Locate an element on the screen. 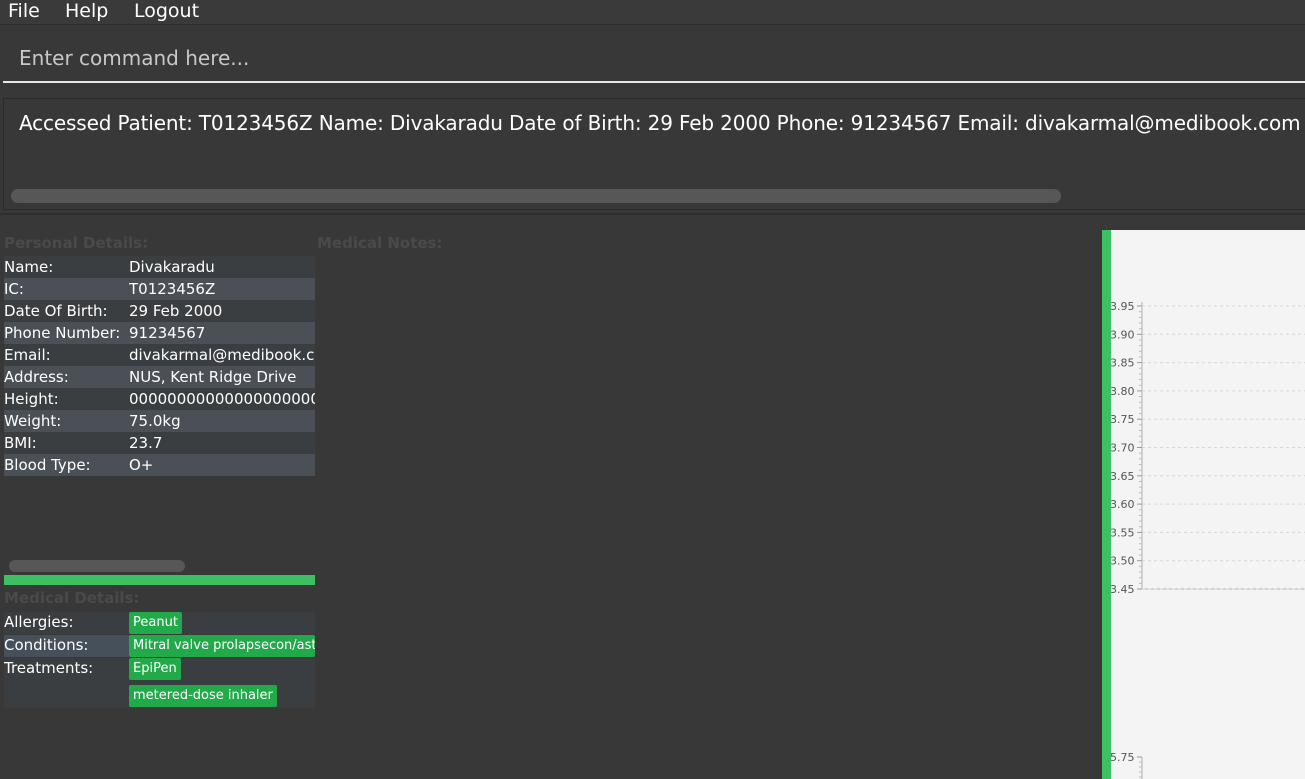 This screenshot has width=1305, height=779. personal-row-label: BMI: is located at coordinates (20, 443).